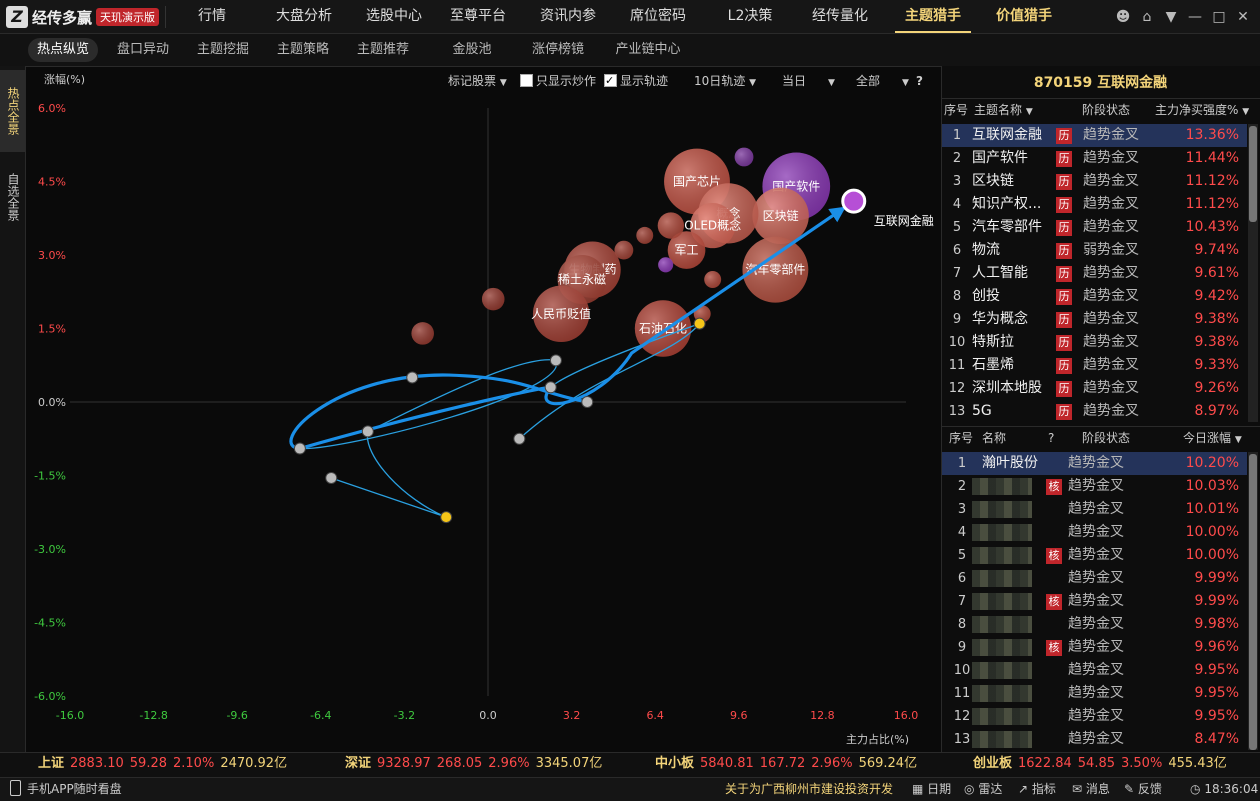  Describe the element at coordinates (1094, 463) in the screenshot. I see `stock-row: 1 瀚叶股份 趋势金叉 10.20%` at that location.